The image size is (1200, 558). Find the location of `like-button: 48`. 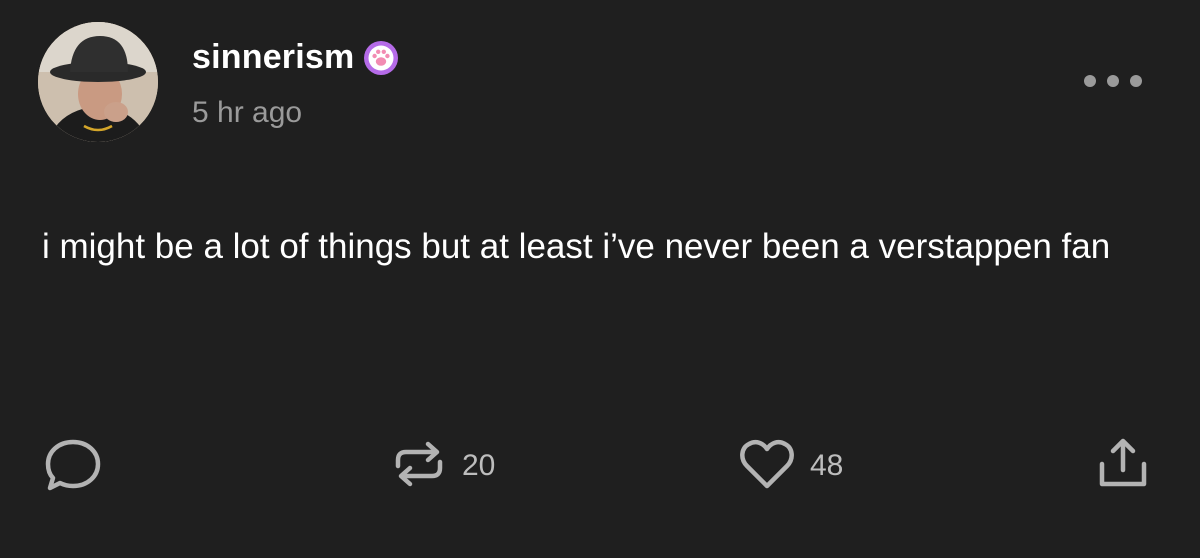

like-button: 48 is located at coordinates (789, 466).